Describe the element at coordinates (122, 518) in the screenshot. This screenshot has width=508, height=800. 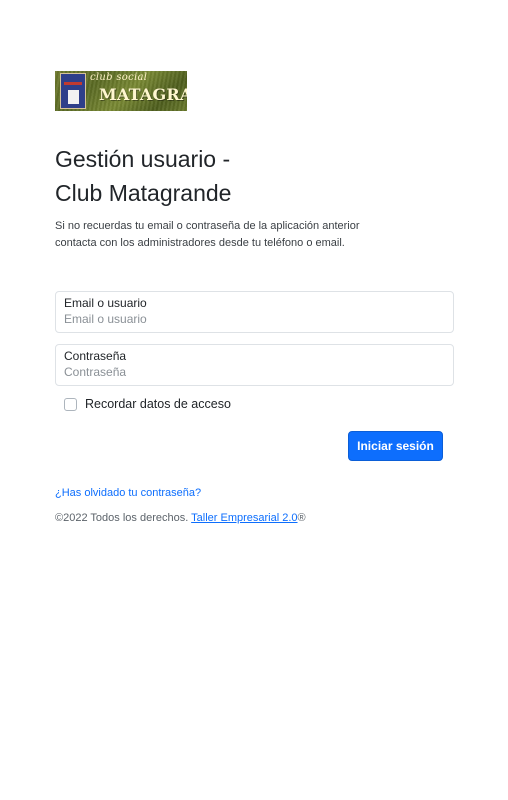
I see `footer-copyright: ©2022 Todos los derechos.` at that location.